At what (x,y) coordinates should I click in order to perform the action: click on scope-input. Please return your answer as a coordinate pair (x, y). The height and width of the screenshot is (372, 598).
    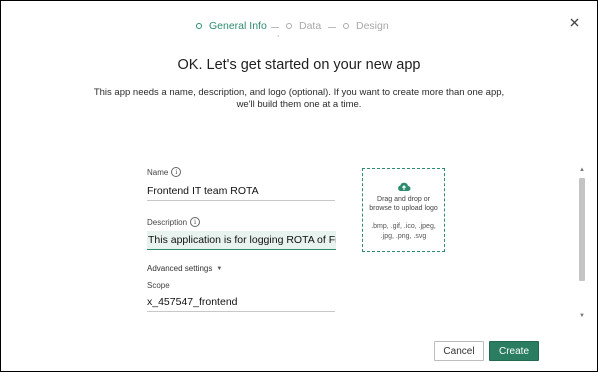
    Looking at the image, I should click on (241, 302).